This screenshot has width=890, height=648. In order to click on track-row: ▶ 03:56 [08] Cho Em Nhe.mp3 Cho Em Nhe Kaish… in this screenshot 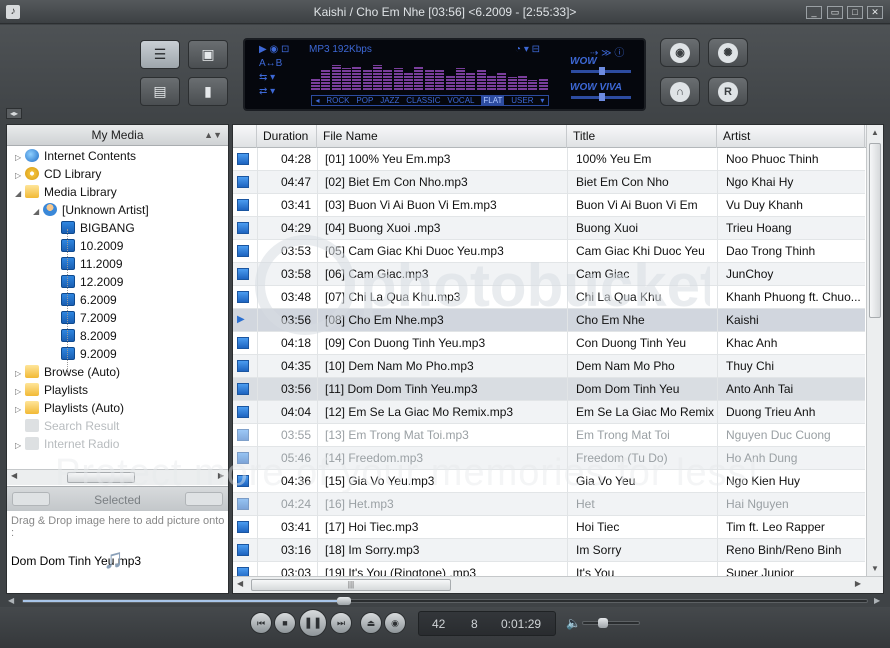, I will do `click(549, 320)`.